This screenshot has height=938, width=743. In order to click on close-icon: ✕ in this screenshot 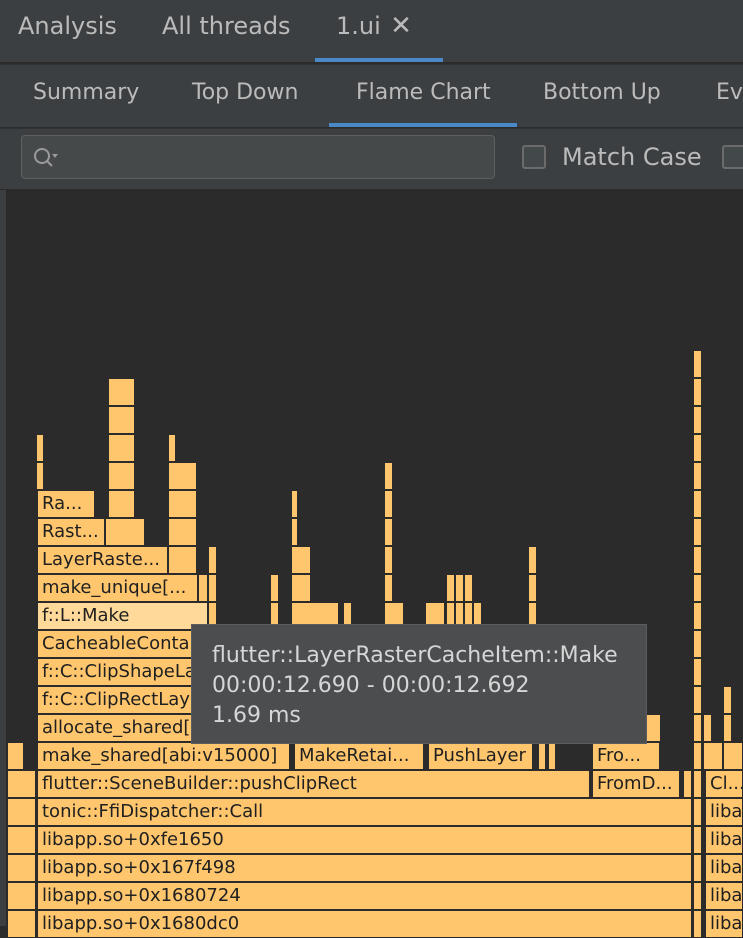, I will do `click(401, 26)`.